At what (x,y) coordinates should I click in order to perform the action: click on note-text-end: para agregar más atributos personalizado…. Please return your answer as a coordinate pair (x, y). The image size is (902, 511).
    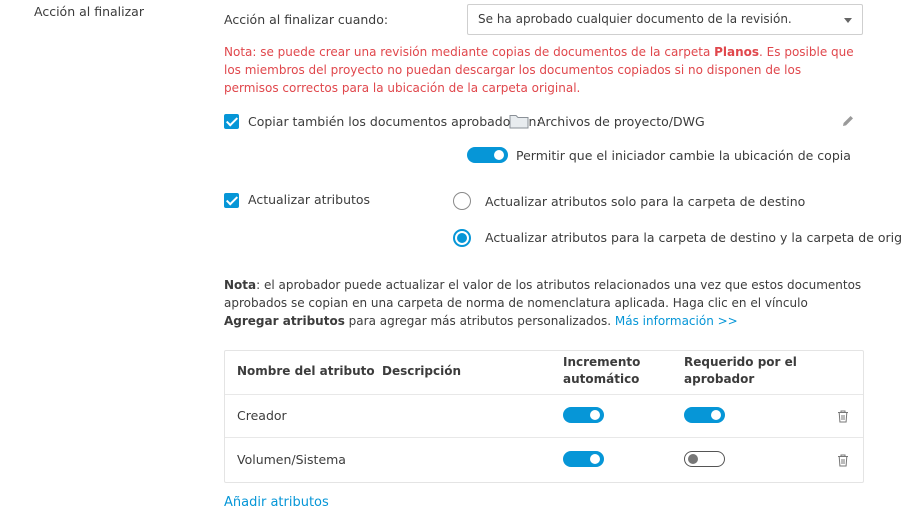
    Looking at the image, I should click on (479, 321).